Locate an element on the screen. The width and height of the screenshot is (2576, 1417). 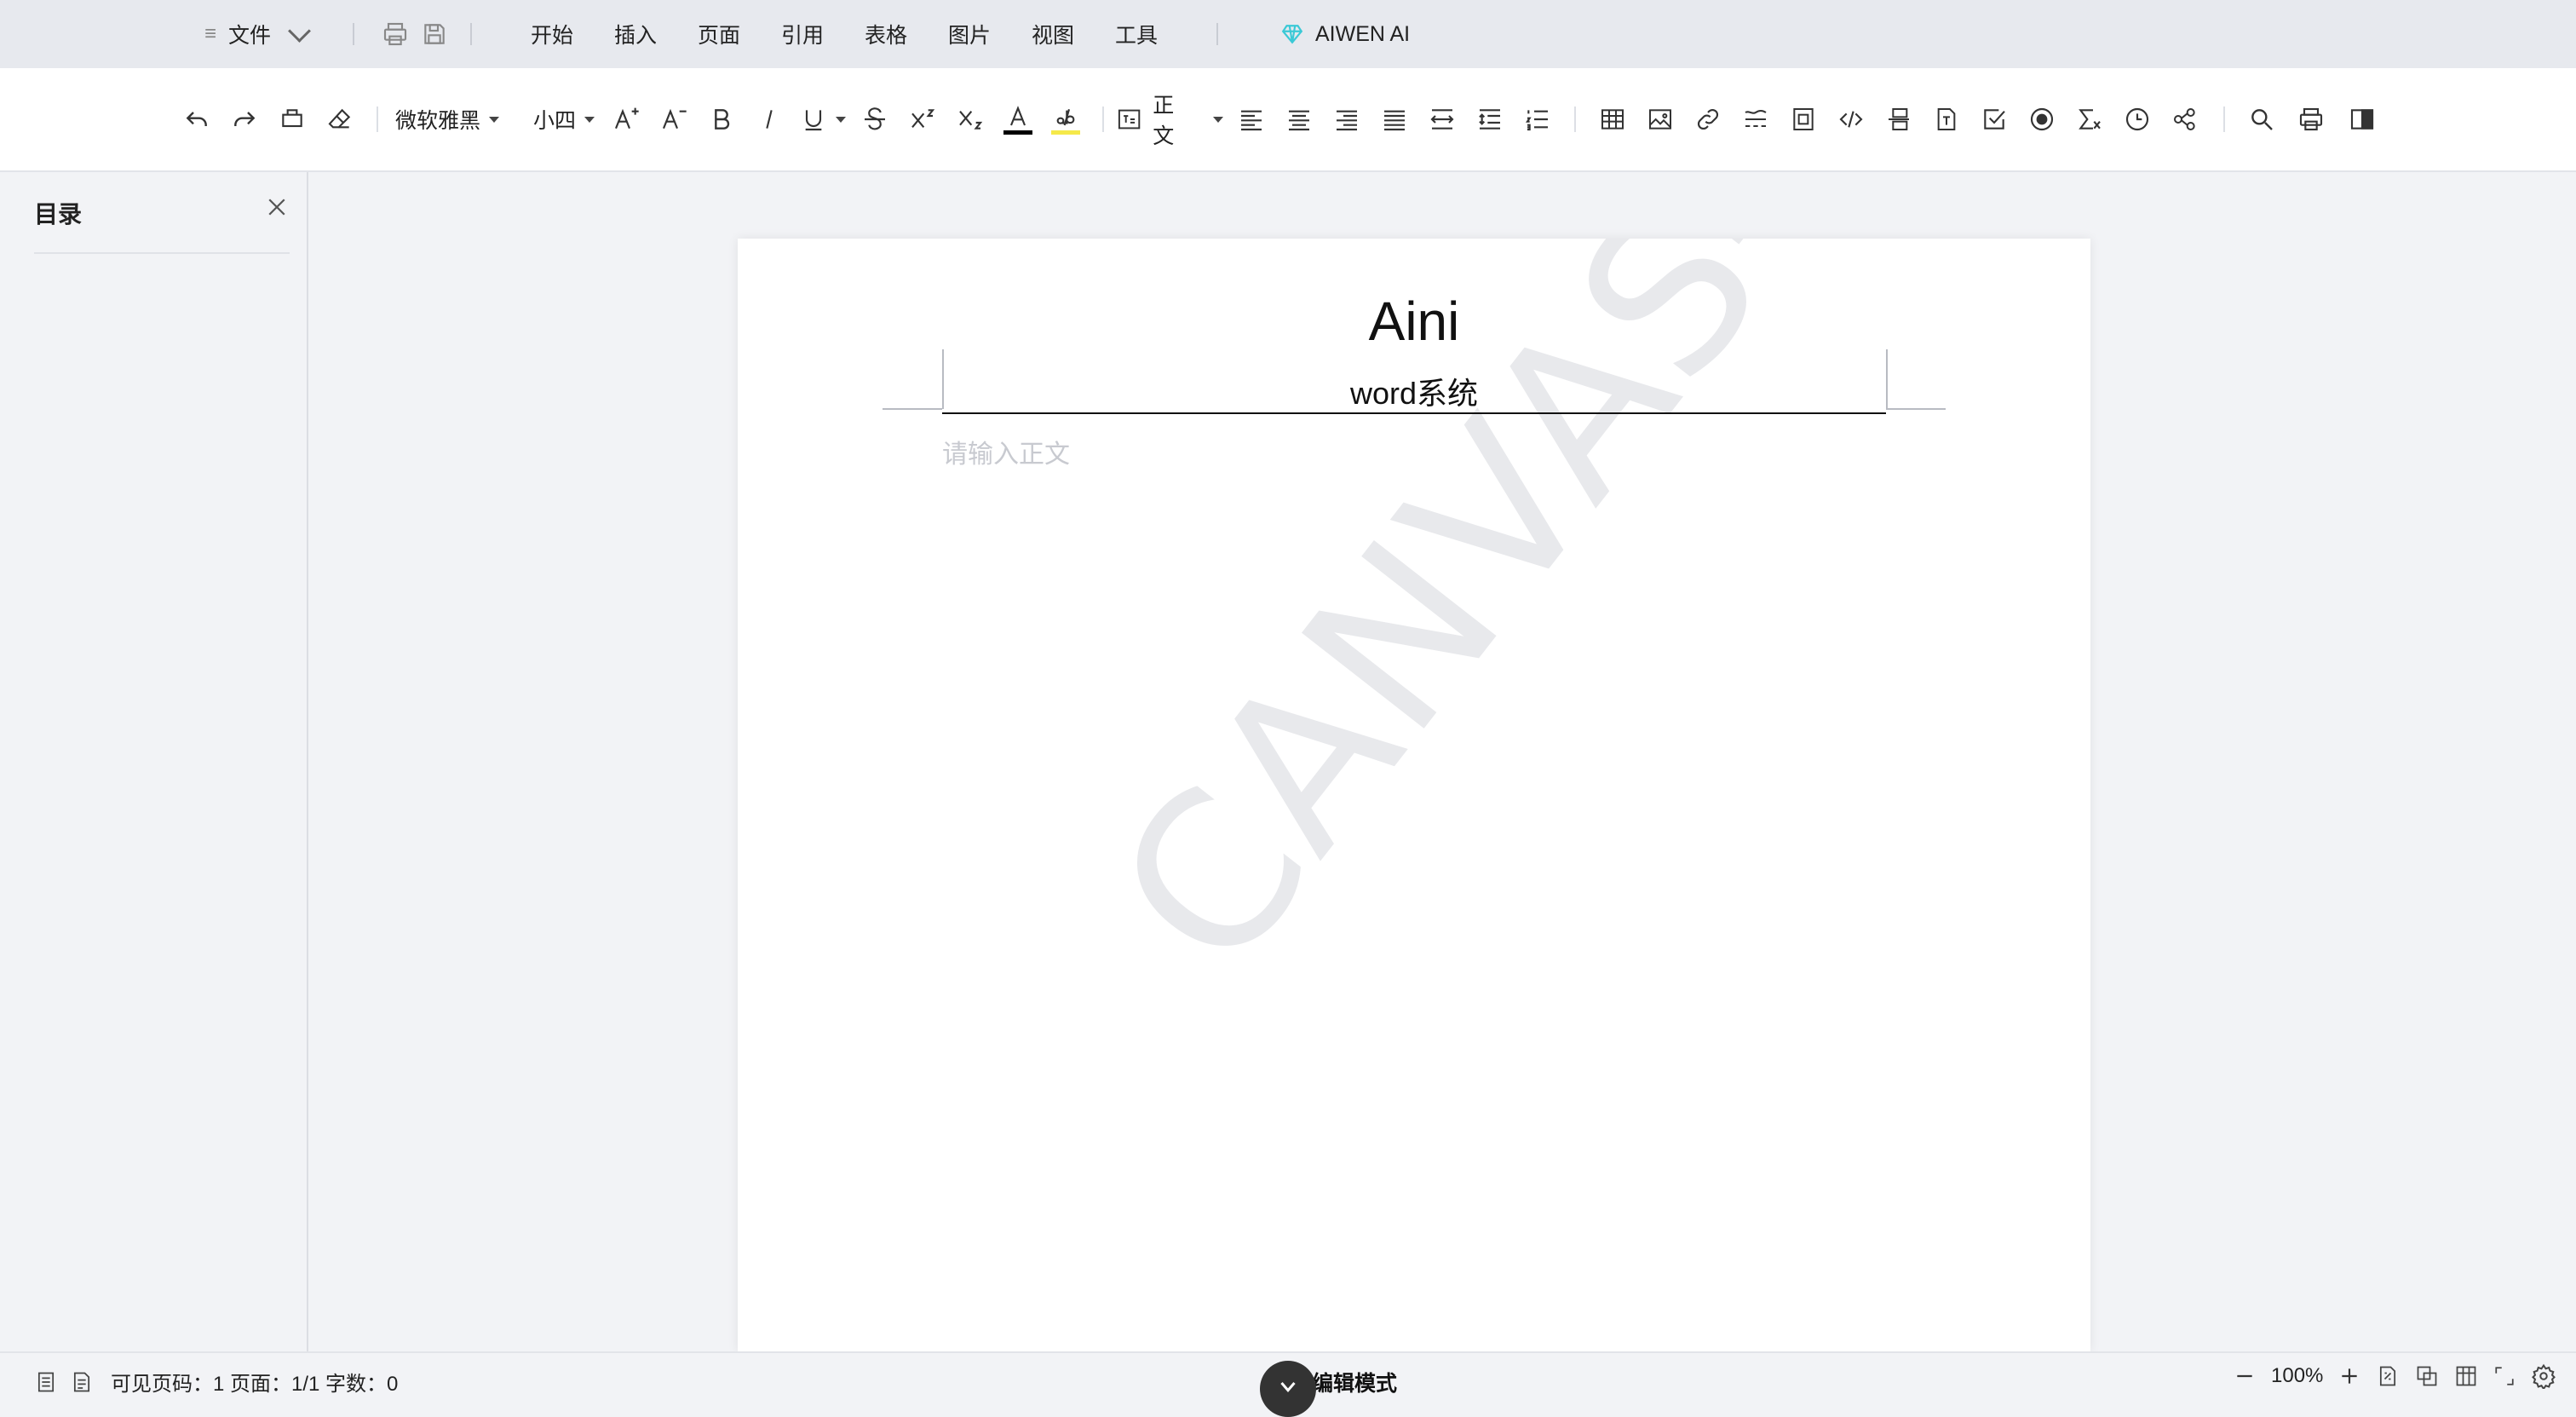
document-stats: 可见页码：1 页面：1/1 字数：0 is located at coordinates (255, 1384).